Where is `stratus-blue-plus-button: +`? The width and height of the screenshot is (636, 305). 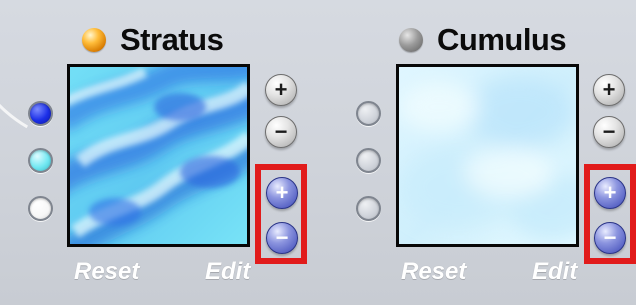
stratus-blue-plus-button: + is located at coordinates (282, 193).